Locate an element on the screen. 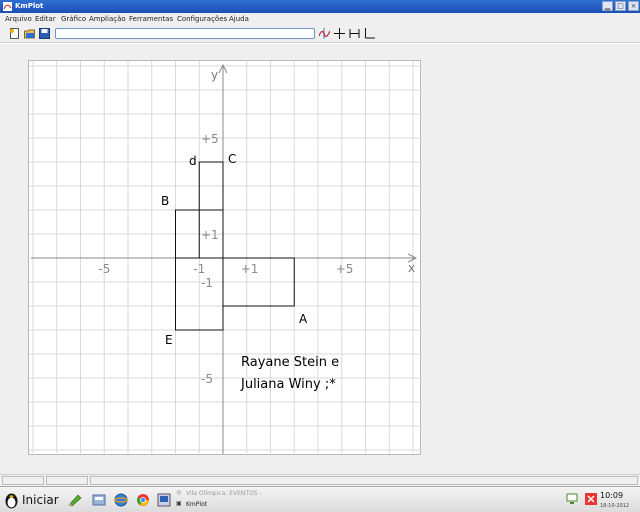 The image size is (640, 512). y-tick-label: -5 is located at coordinates (207, 379).